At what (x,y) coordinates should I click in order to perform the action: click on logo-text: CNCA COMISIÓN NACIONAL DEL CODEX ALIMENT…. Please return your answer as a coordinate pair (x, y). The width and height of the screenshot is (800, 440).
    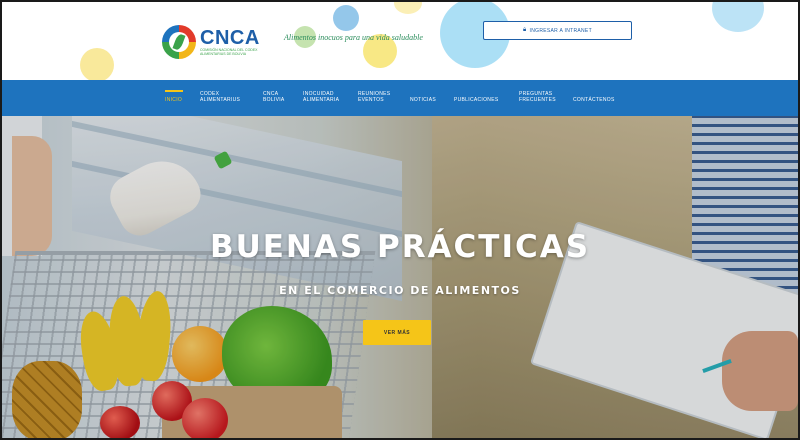
    Looking at the image, I should click on (231, 42).